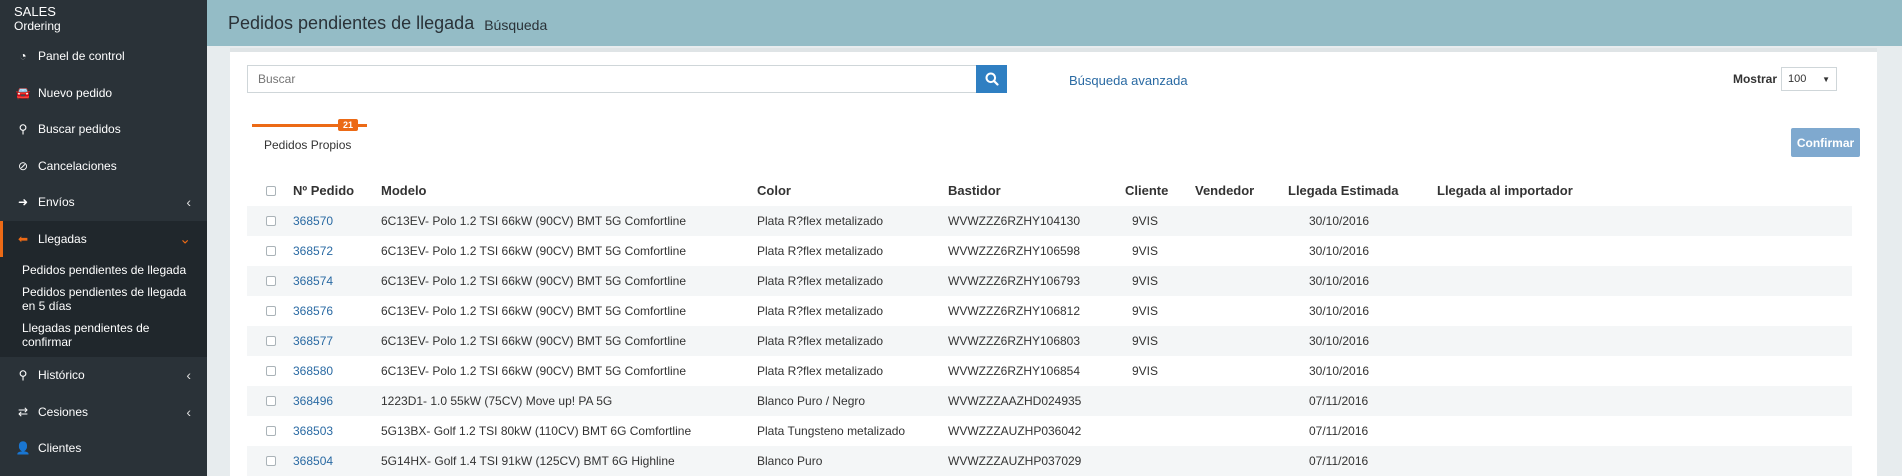 The height and width of the screenshot is (476, 1902). Describe the element at coordinates (1128, 80) in the screenshot. I see `advanced-search-link: Búsqueda avanzada` at that location.